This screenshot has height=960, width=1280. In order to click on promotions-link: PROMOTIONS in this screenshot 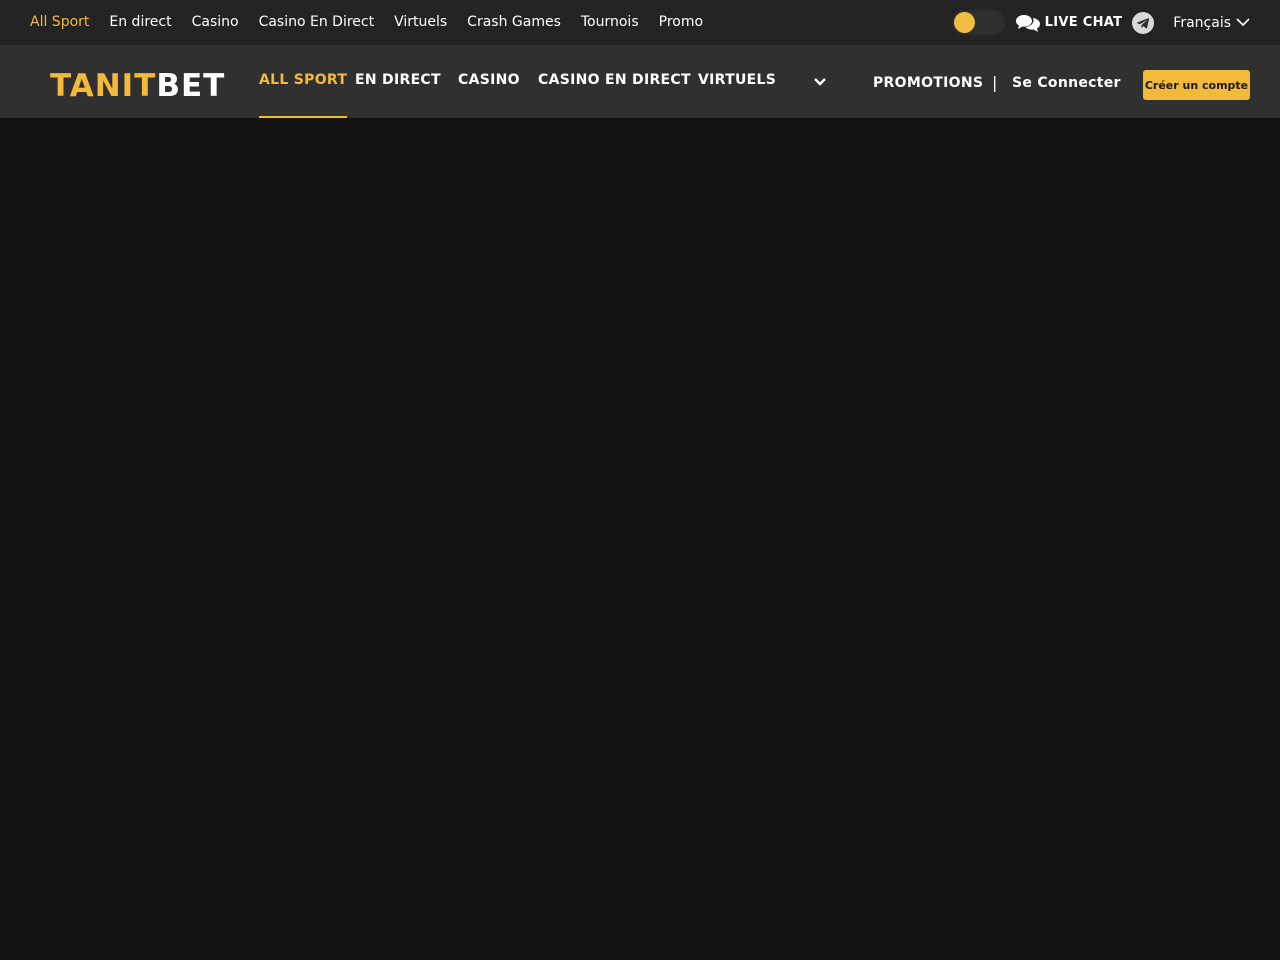, I will do `click(928, 83)`.